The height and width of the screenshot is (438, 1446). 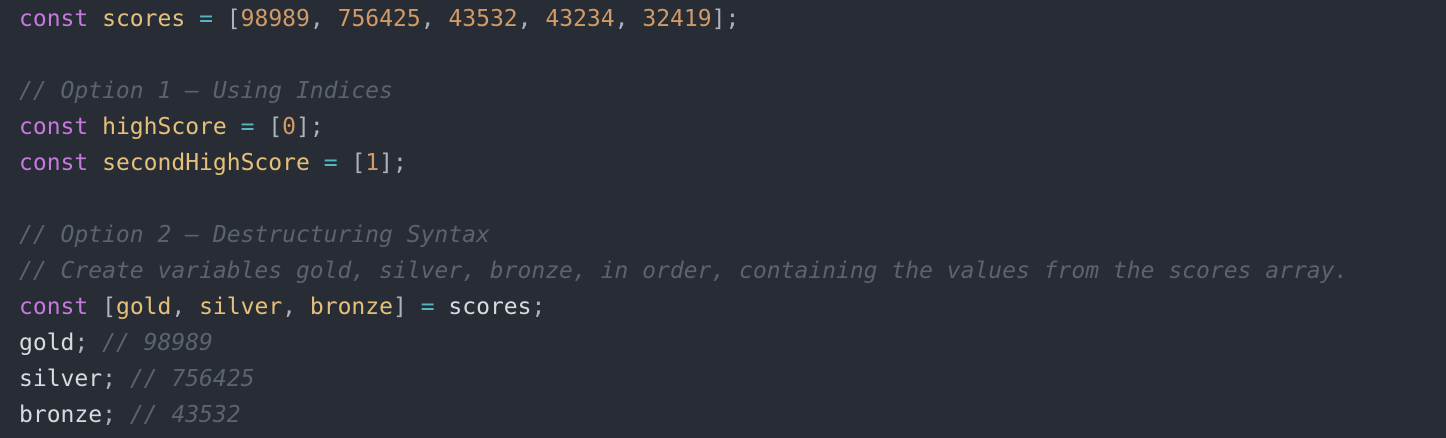 What do you see at coordinates (61, 415) in the screenshot?
I see `identifier: bronze` at bounding box center [61, 415].